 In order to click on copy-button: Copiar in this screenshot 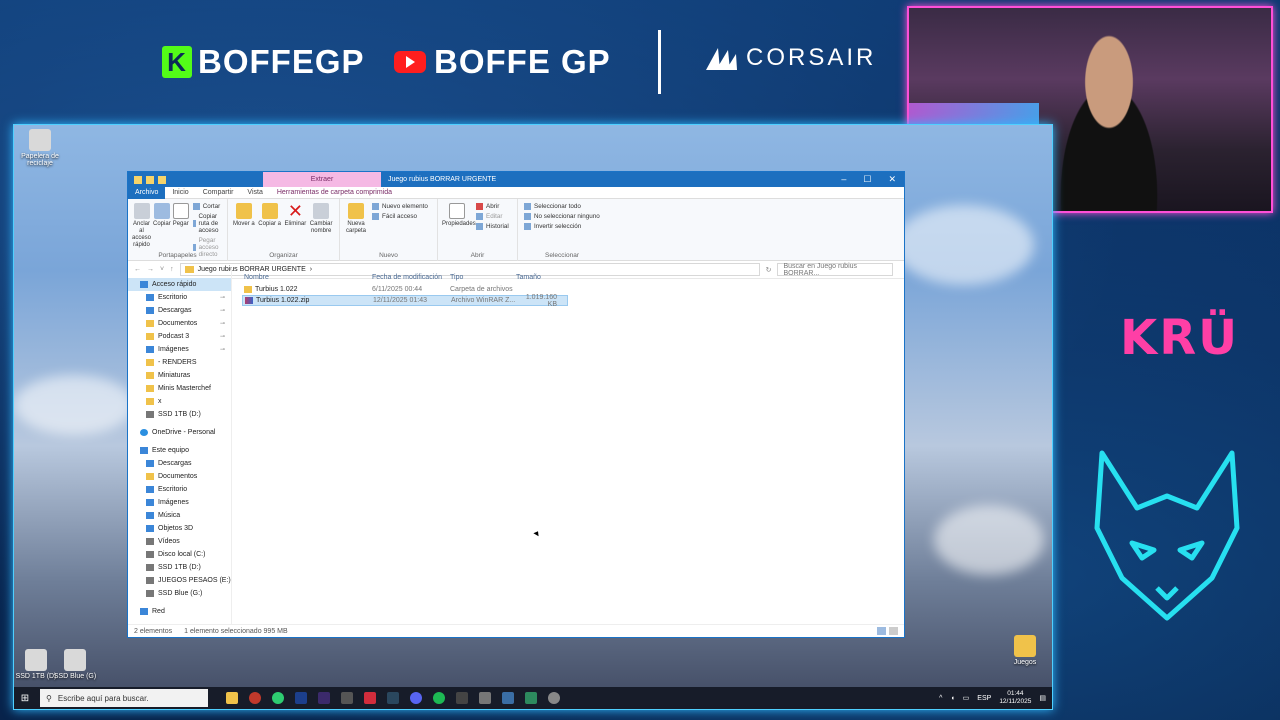, I will do `click(162, 215)`.